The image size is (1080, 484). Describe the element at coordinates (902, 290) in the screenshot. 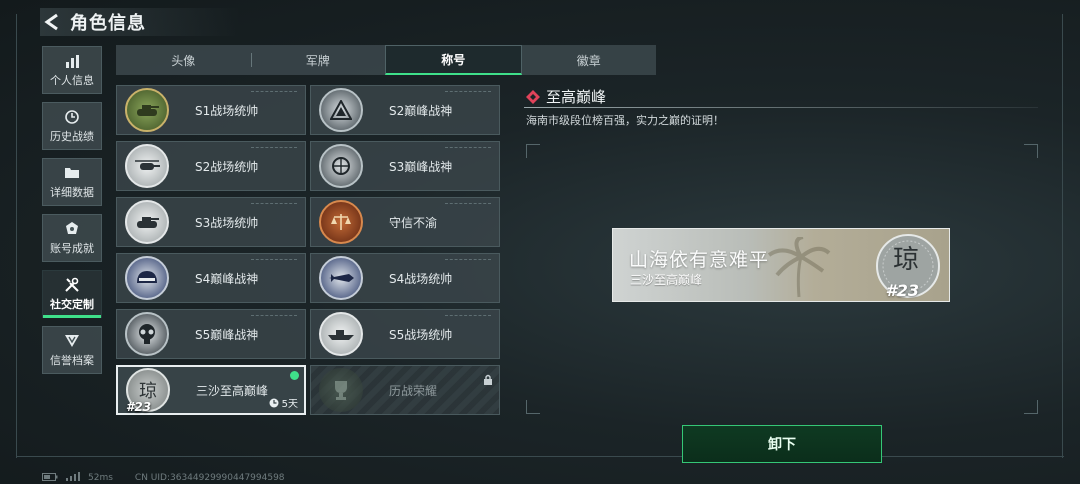

I see `nameplate-number: #23` at that location.